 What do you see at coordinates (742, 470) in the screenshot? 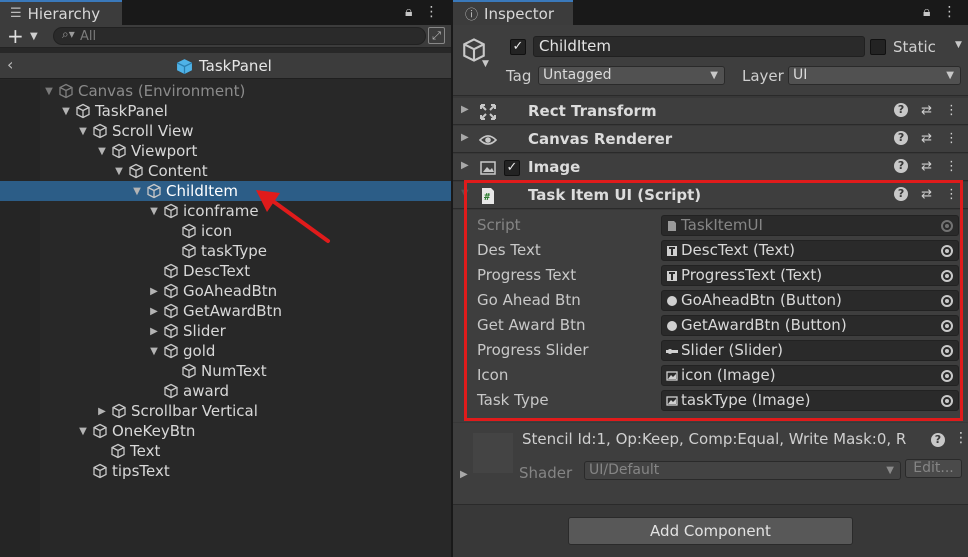
I see `shader-dropdown: UI/Default ▼` at bounding box center [742, 470].